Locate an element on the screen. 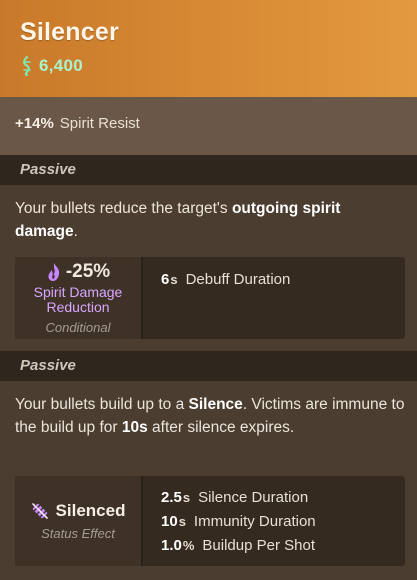  property-debuff-duration: 6s Debuff Duration is located at coordinates (225, 280).